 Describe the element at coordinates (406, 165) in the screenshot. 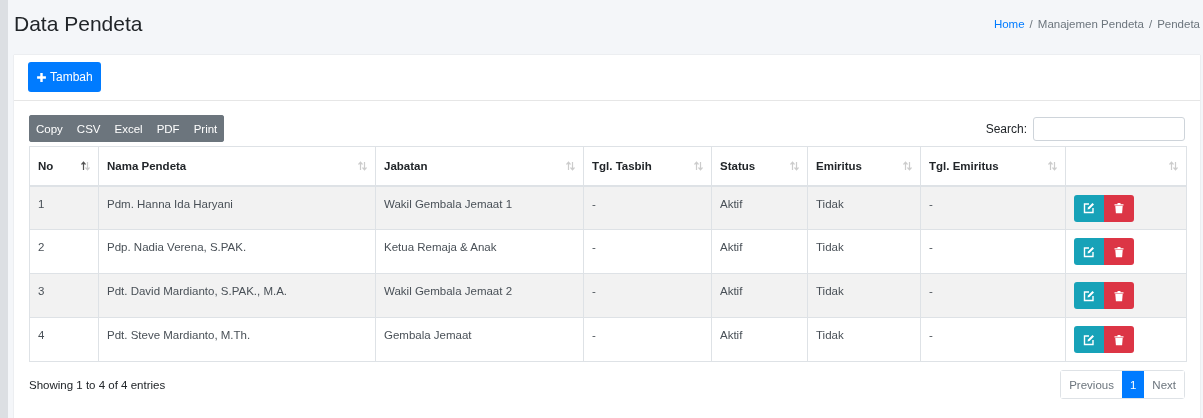

I see `column-header: Jabatan` at that location.